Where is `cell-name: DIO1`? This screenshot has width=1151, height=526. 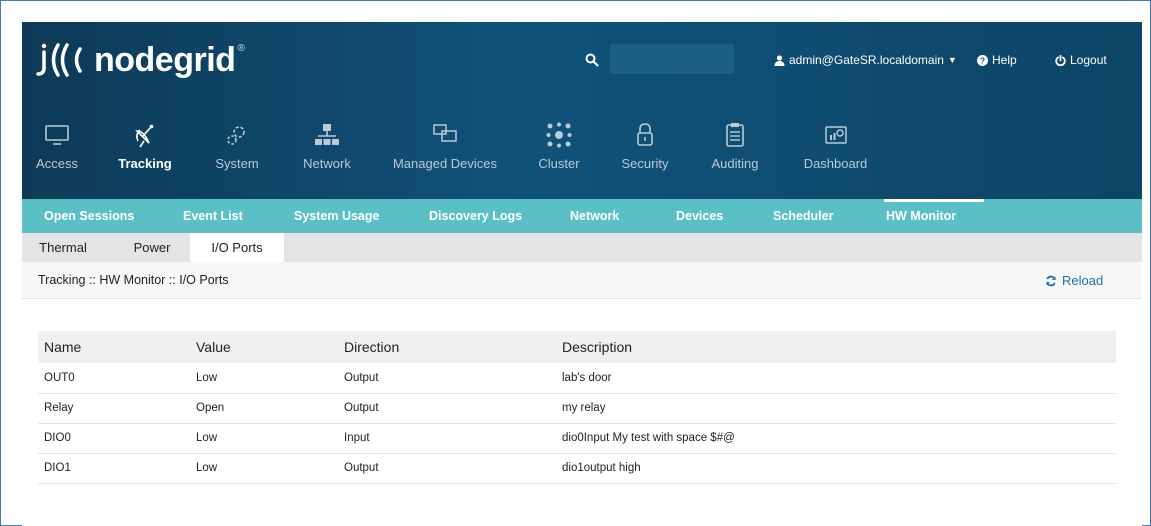
cell-name: DIO1 is located at coordinates (114, 468).